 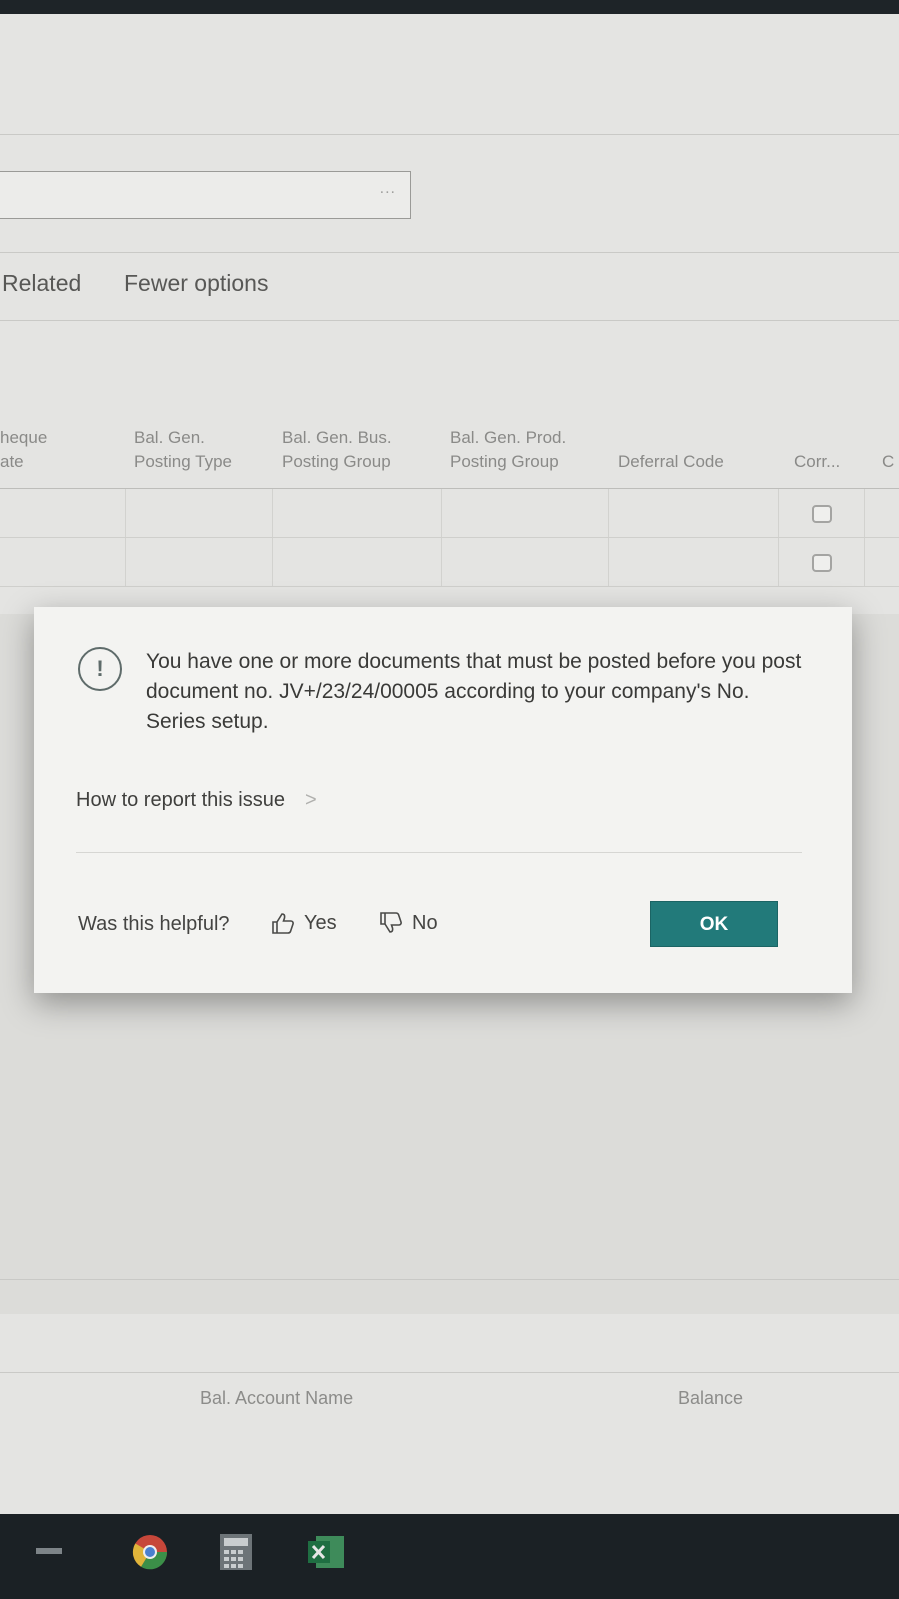 What do you see at coordinates (449, 1556) in the screenshot?
I see `taskbar` at bounding box center [449, 1556].